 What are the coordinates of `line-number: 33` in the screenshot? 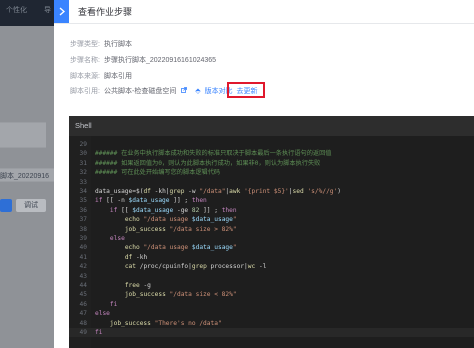 It's located at (83, 182).